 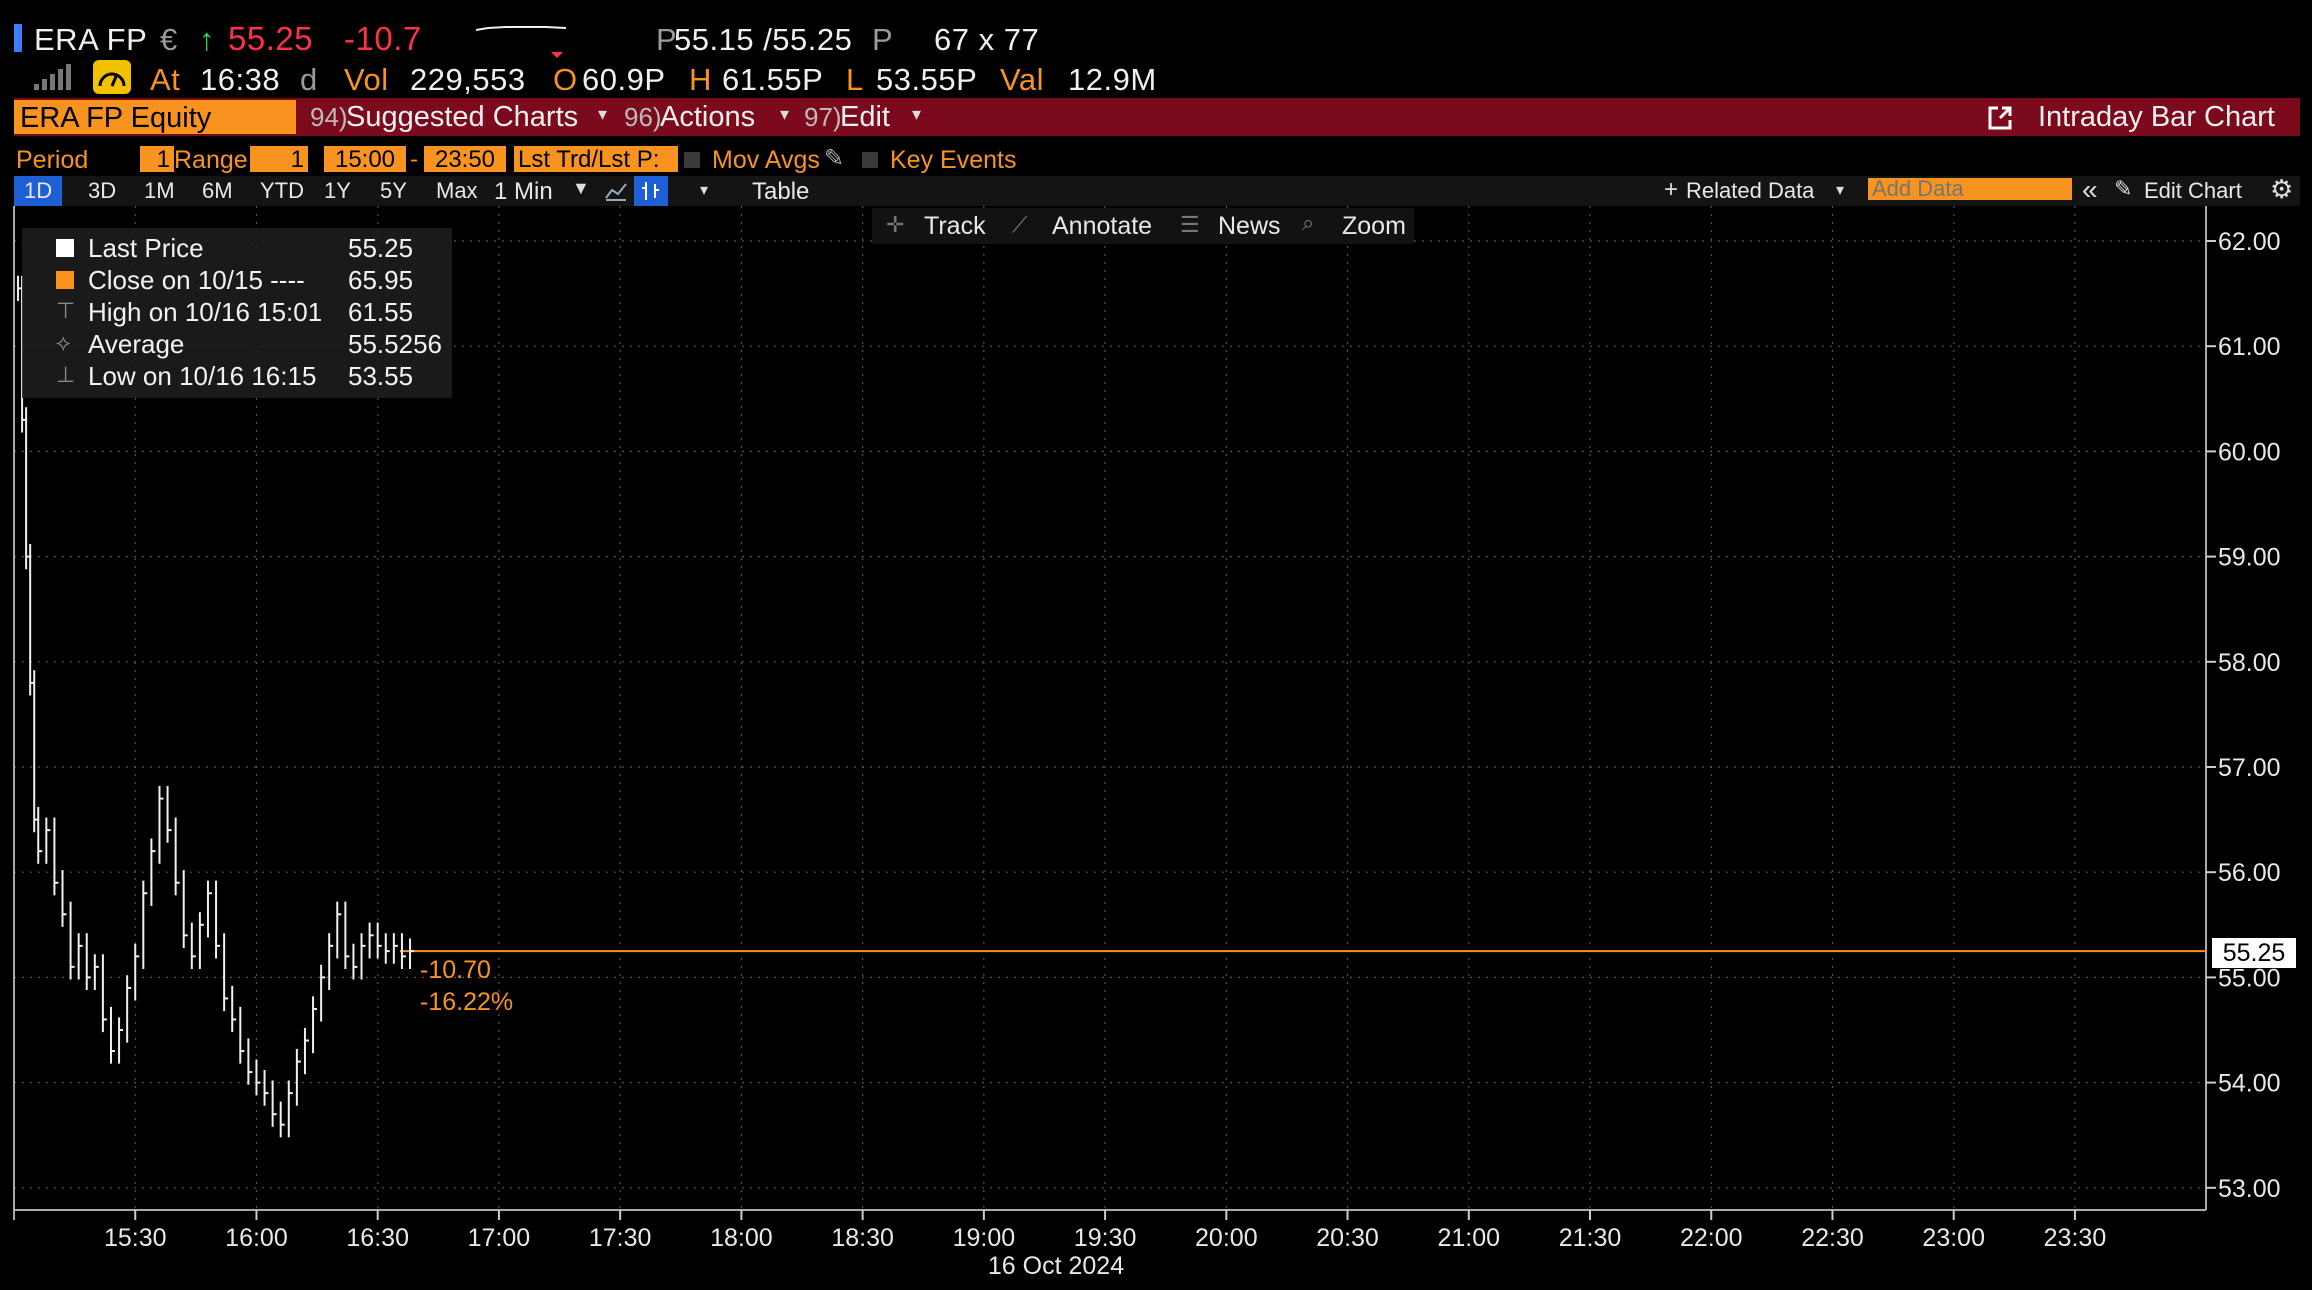 I want to click on range-button-ytd: YTD, so click(x=282, y=191).